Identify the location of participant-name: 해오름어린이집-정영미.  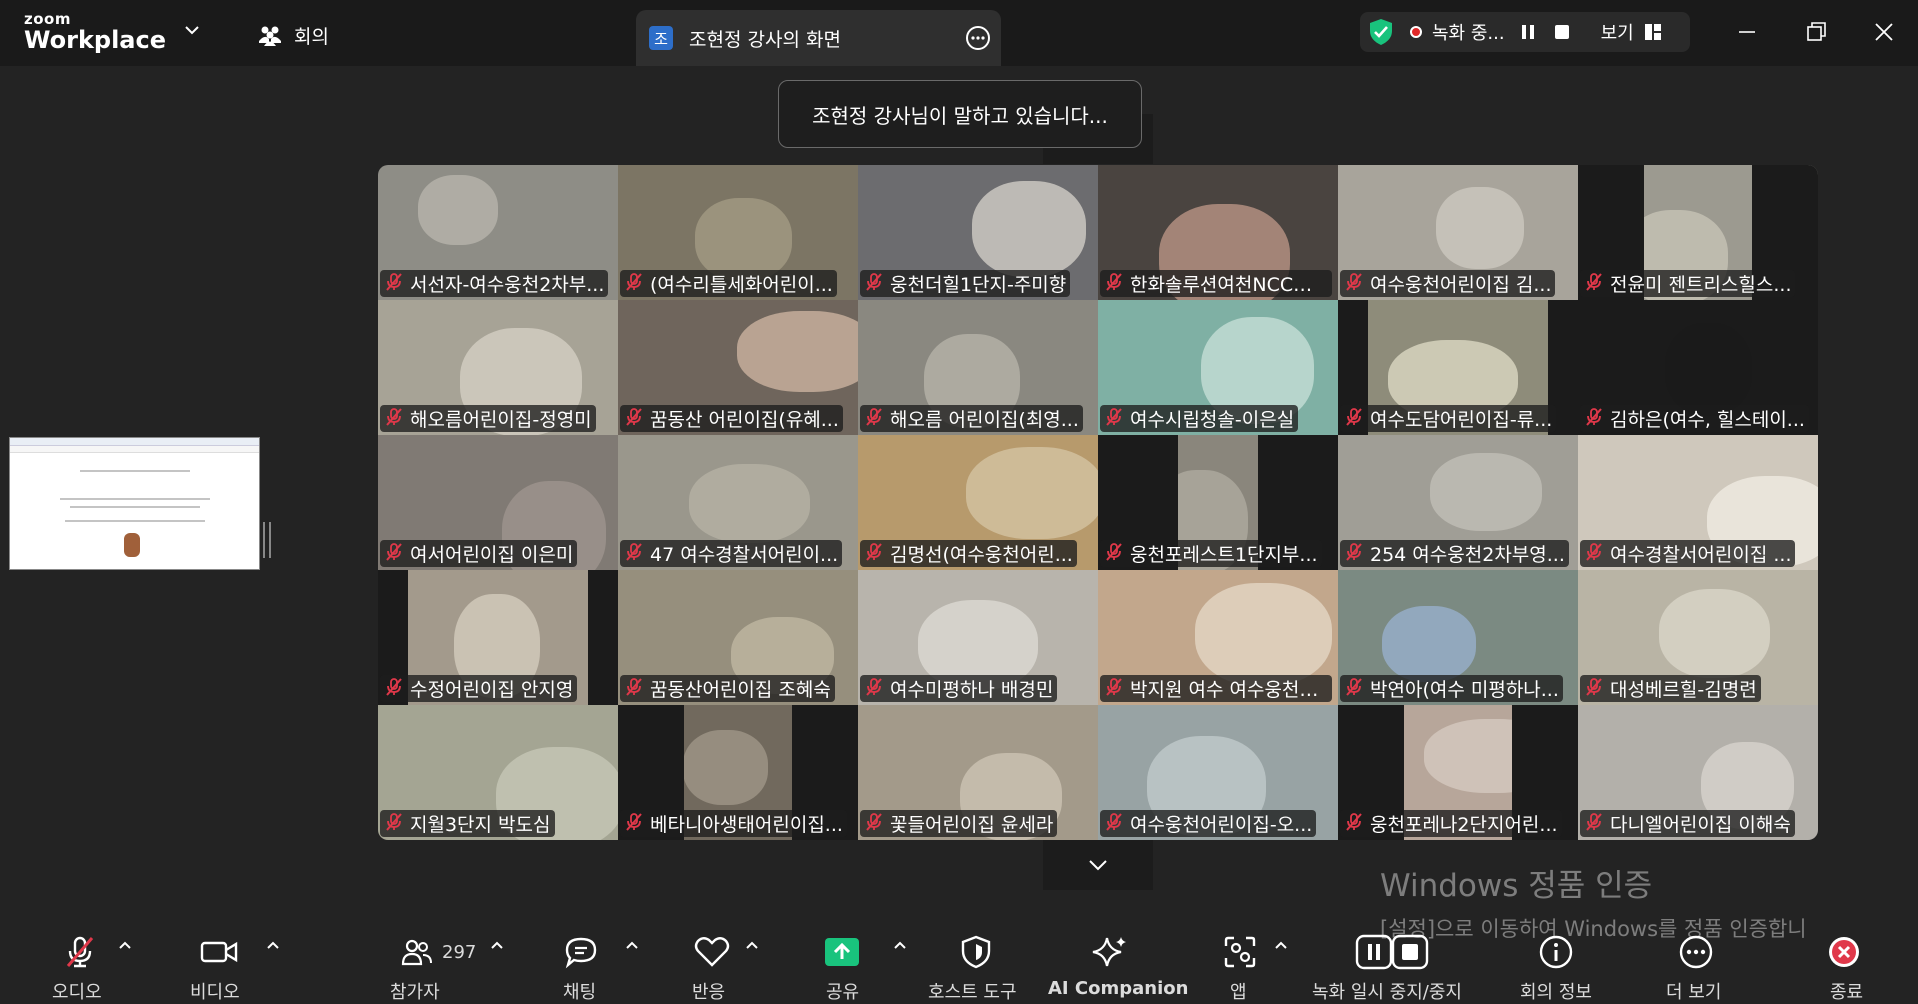
(501, 420).